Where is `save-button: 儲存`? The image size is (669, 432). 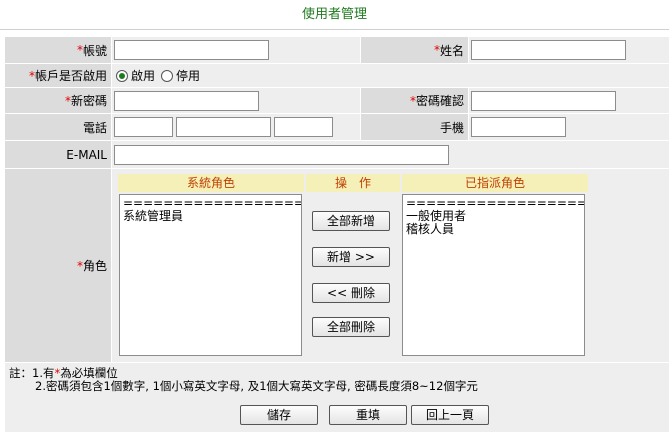 save-button: 儲存 is located at coordinates (279, 415).